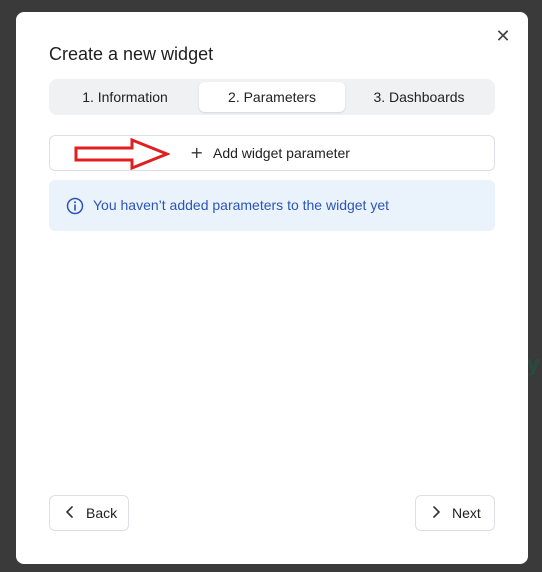 The image size is (542, 572). Describe the element at coordinates (69, 512) in the screenshot. I see `chevron-left-icon` at that location.